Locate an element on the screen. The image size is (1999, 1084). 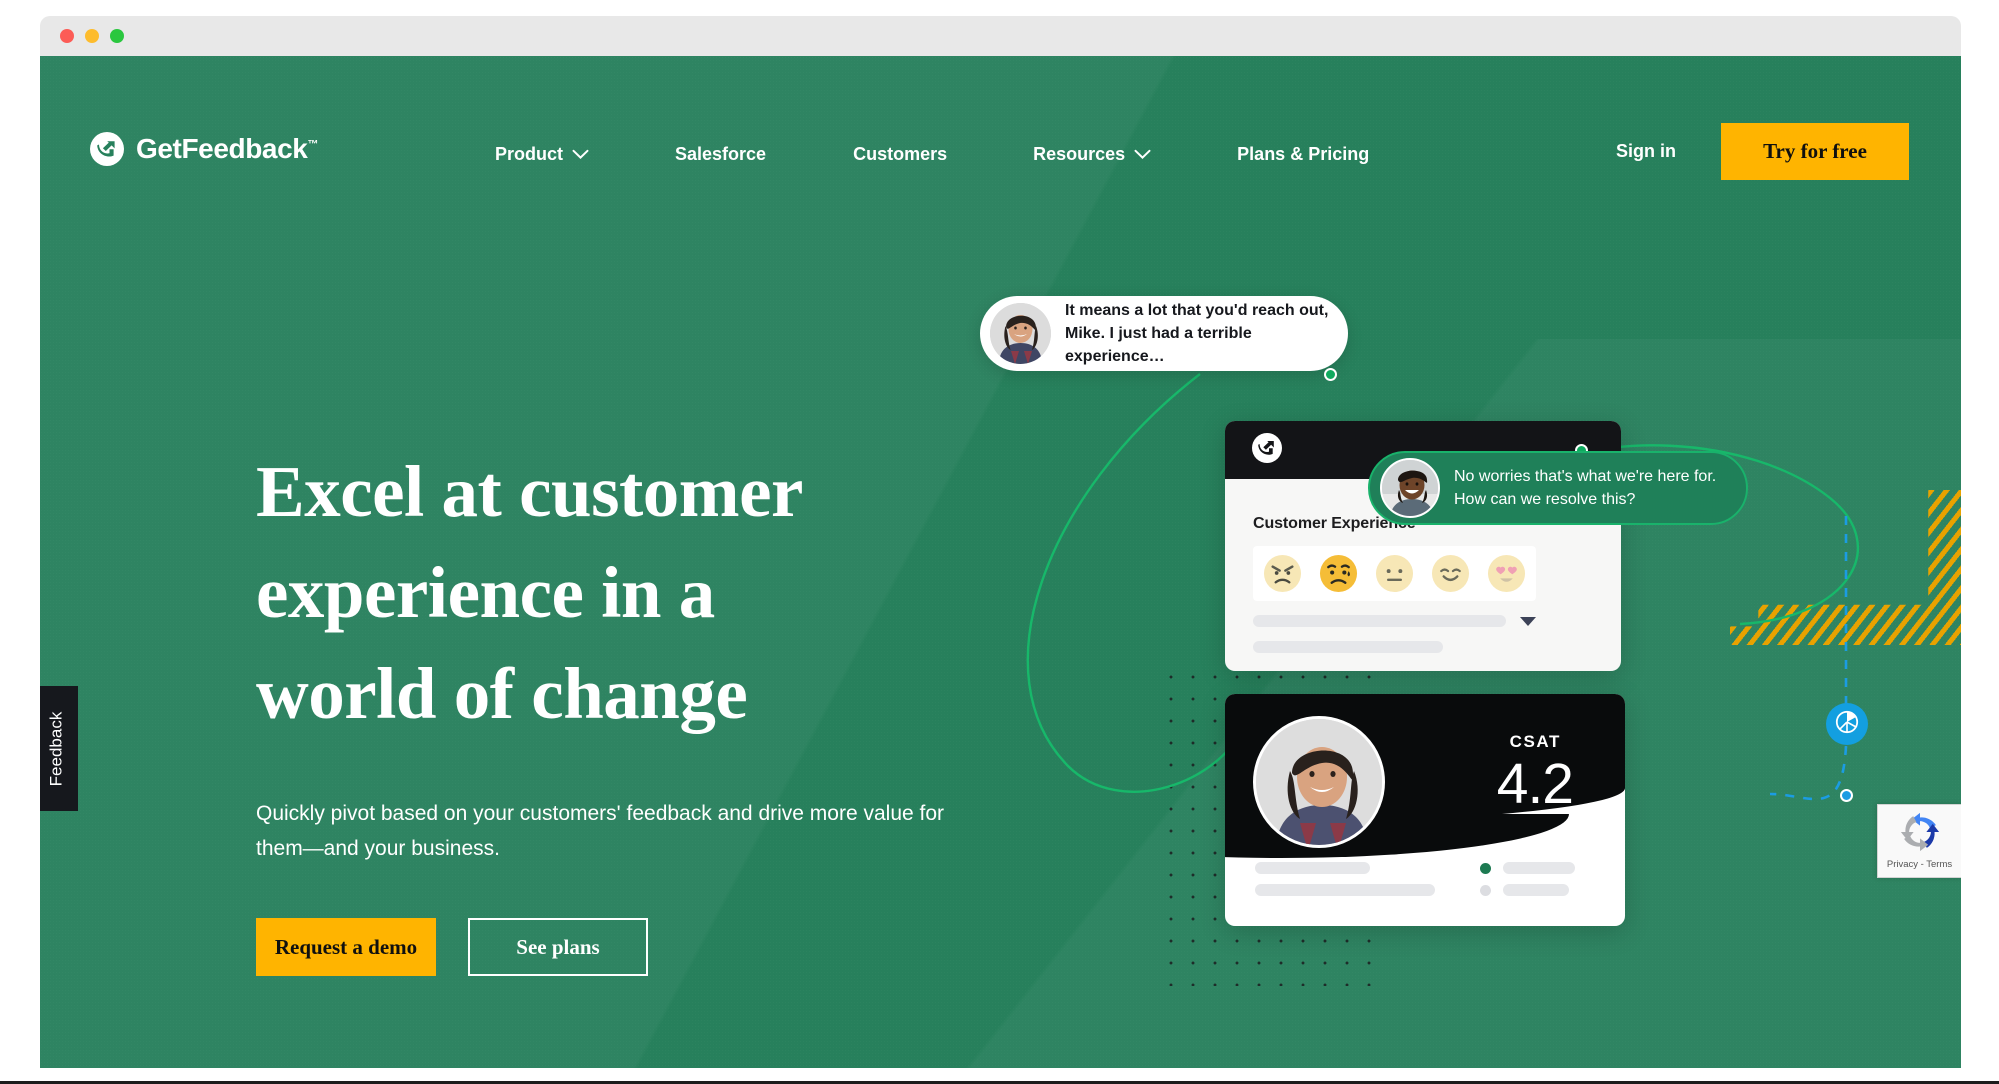
angry-face-icon is located at coordinates (1282, 573).